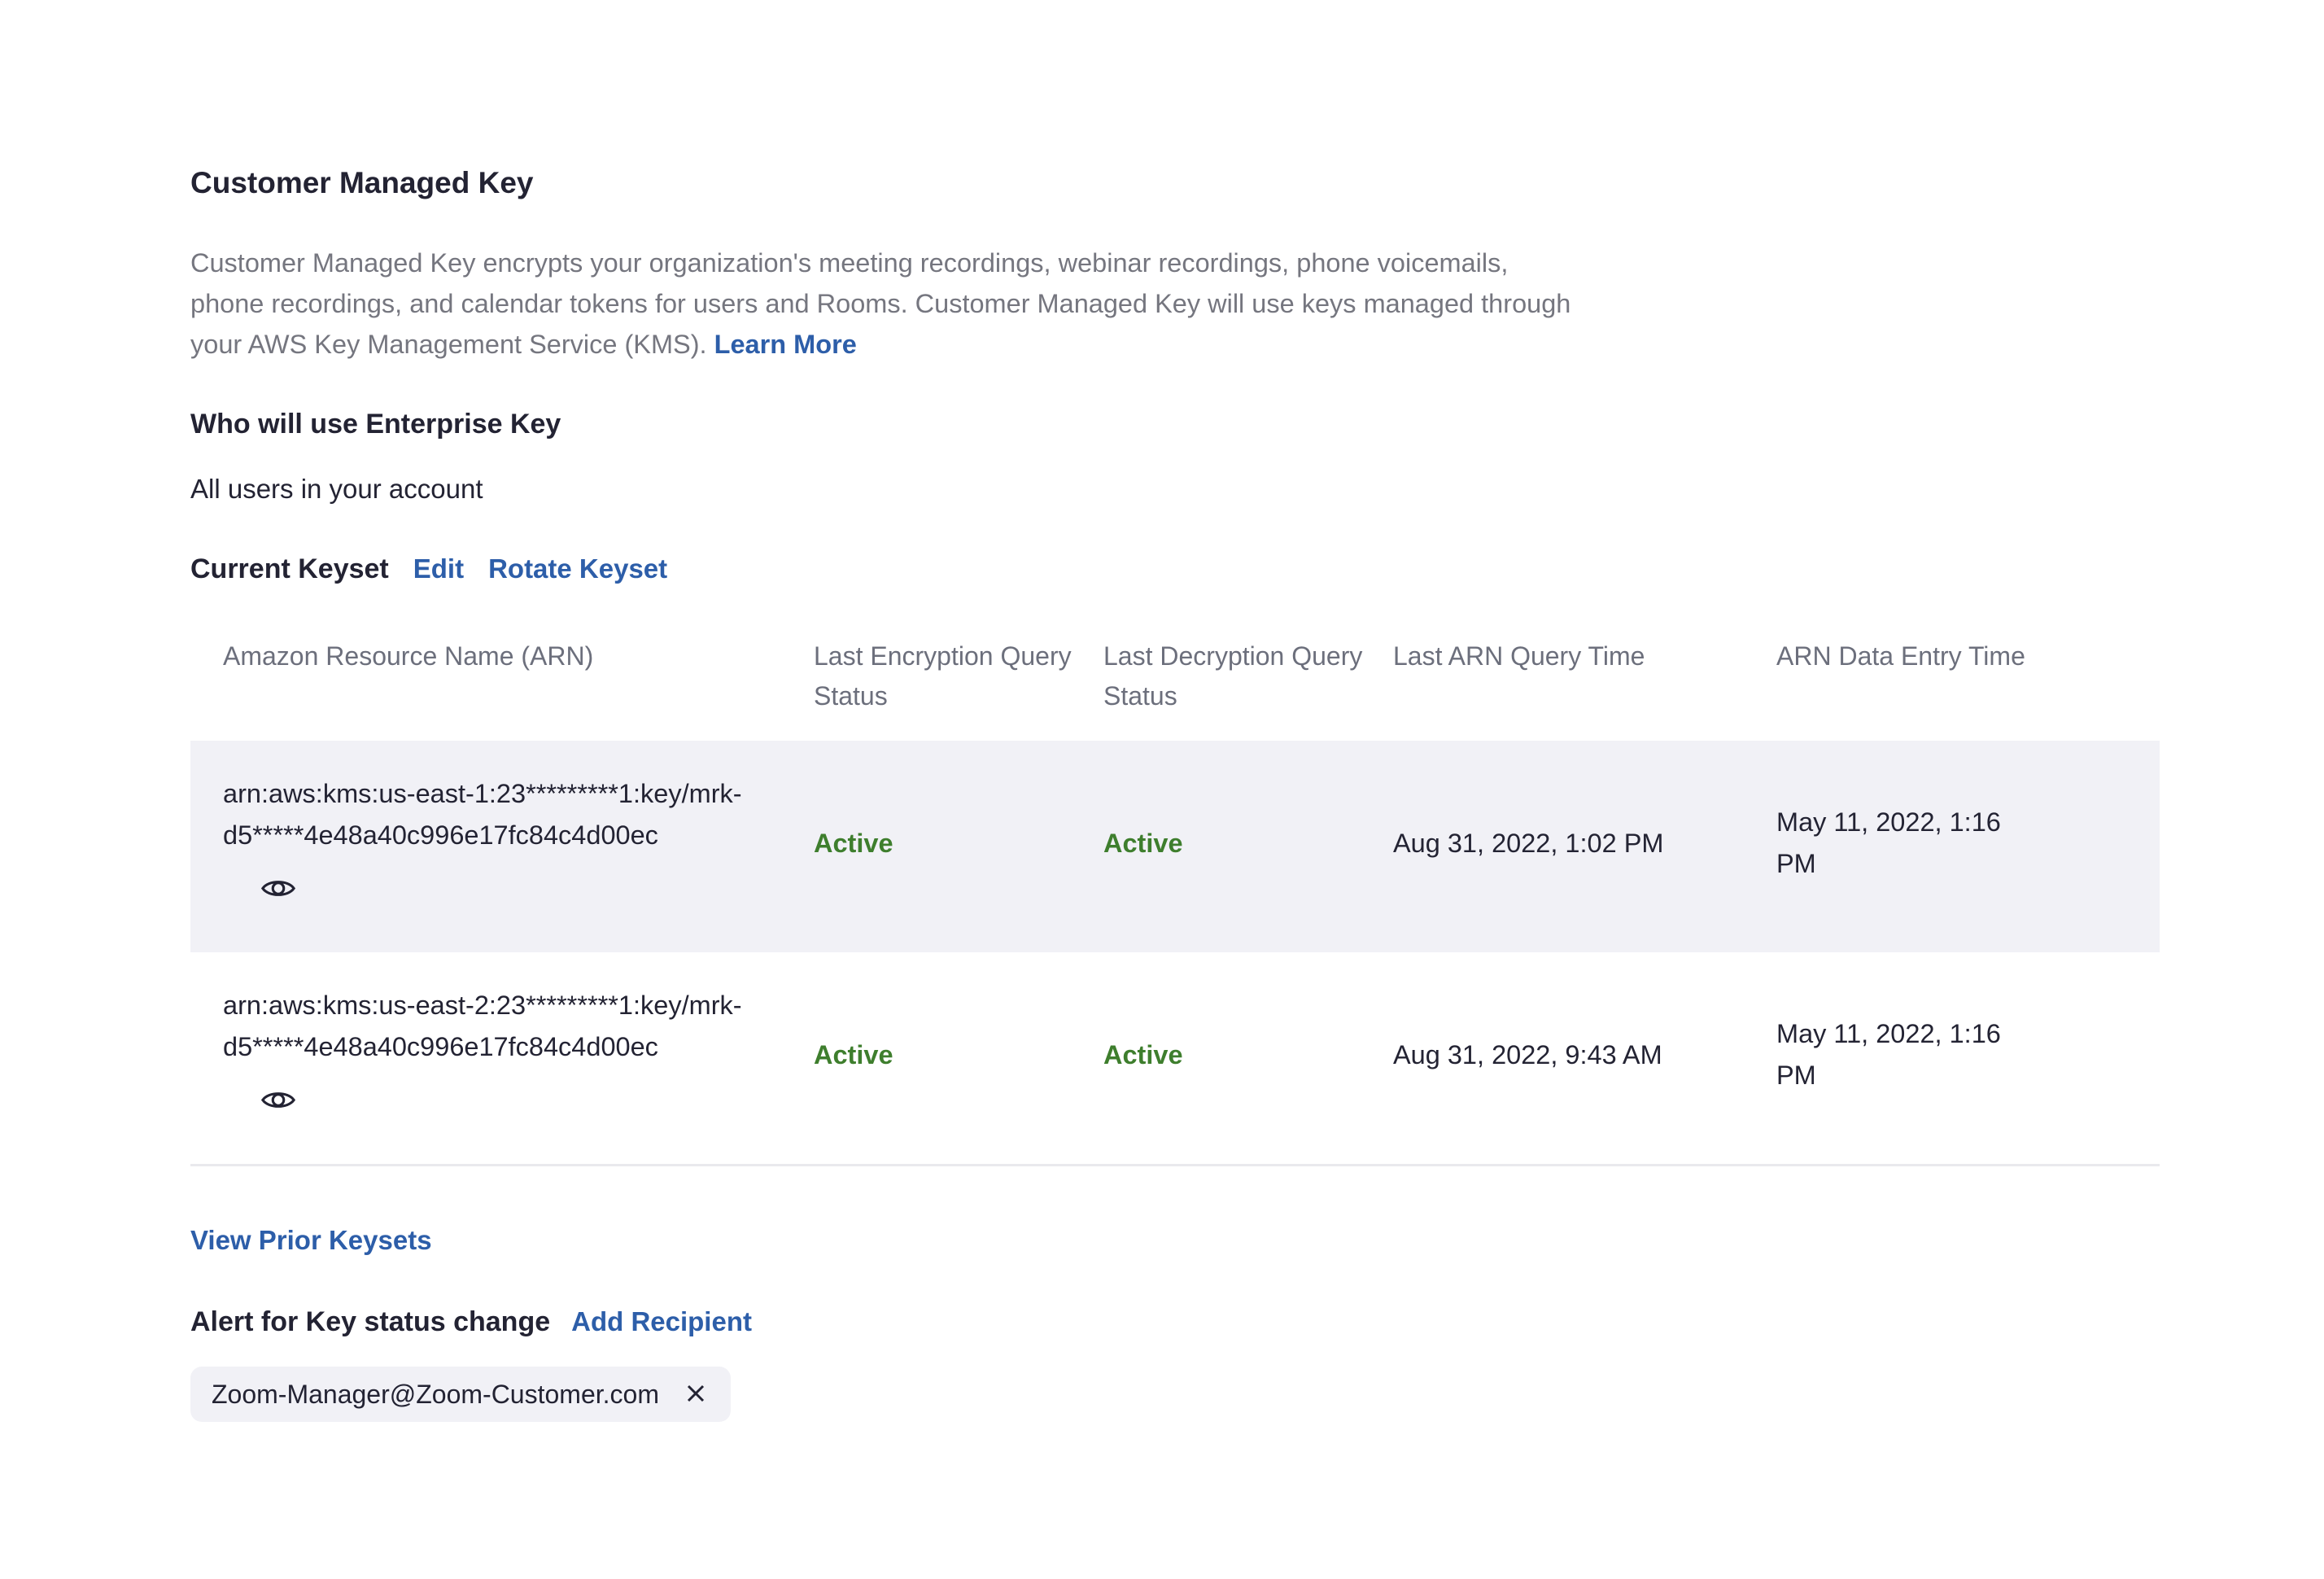 The image size is (2324, 1579). What do you see at coordinates (370, 1321) in the screenshot?
I see `alert-heading: Alert for Key status change` at bounding box center [370, 1321].